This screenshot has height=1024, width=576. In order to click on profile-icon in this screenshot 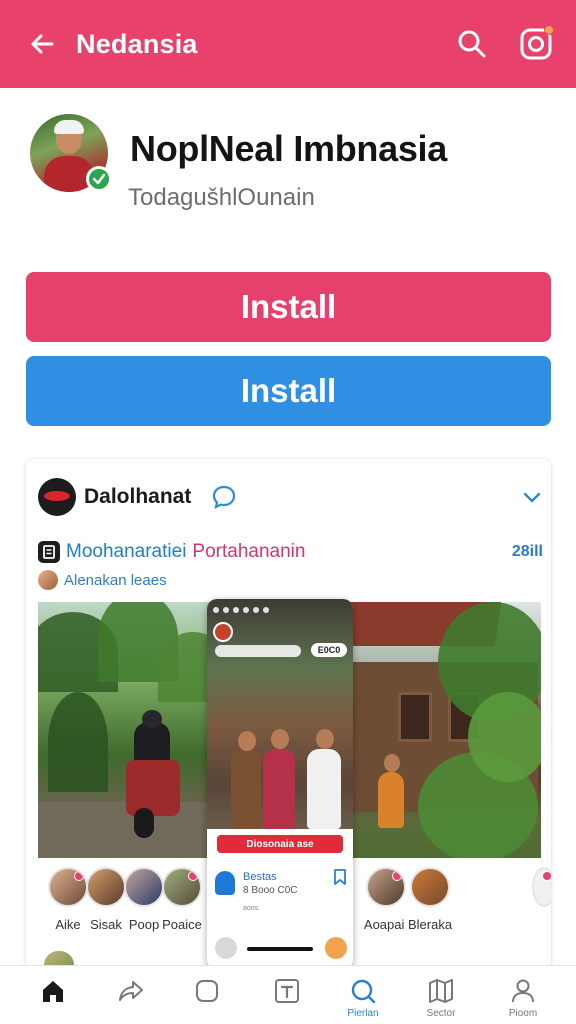, I will do `click(523, 991)`.